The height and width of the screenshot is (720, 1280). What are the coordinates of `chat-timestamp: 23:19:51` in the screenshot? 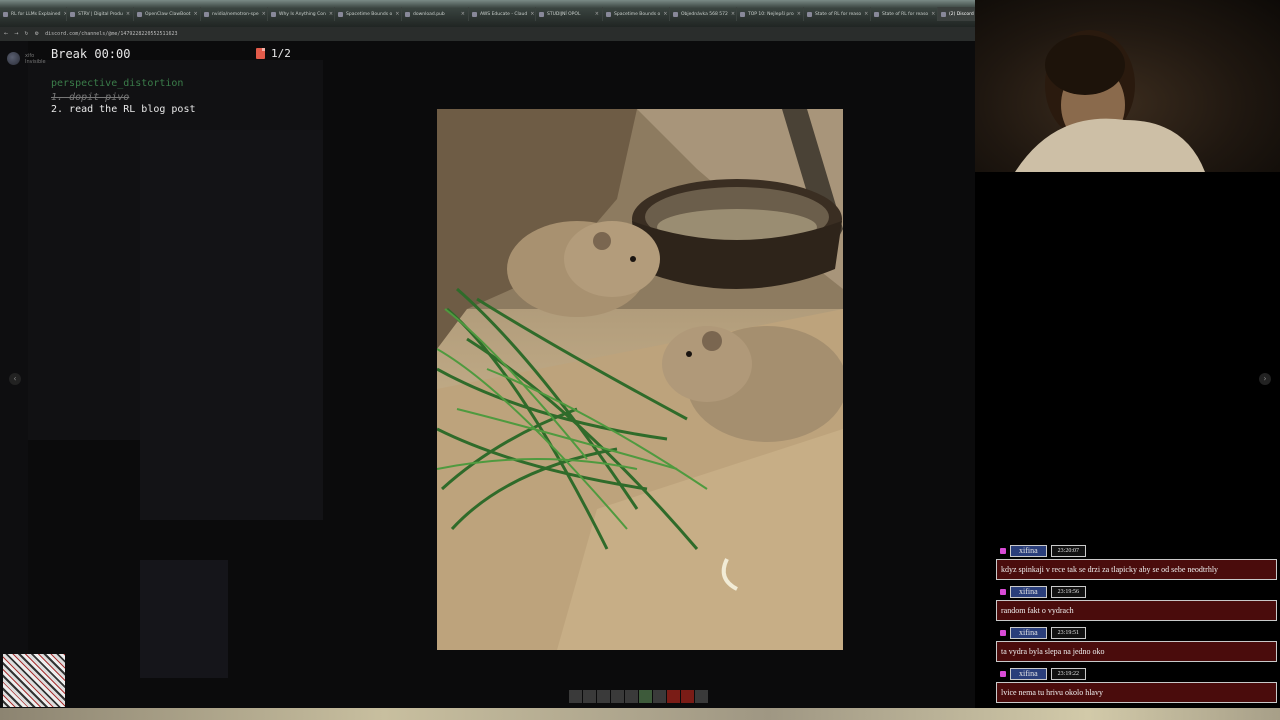 It's located at (1068, 633).